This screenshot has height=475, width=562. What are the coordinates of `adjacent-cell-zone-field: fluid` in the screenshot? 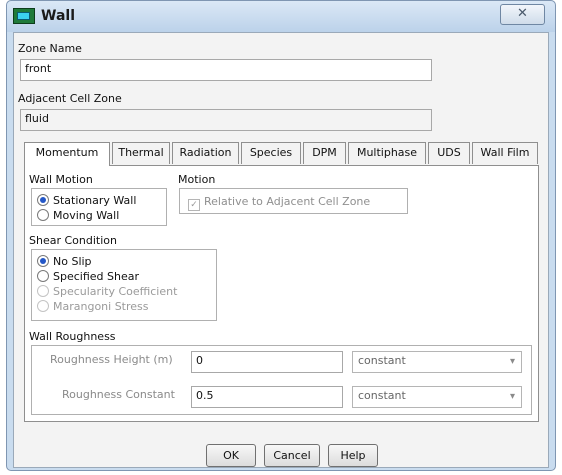 It's located at (226, 120).